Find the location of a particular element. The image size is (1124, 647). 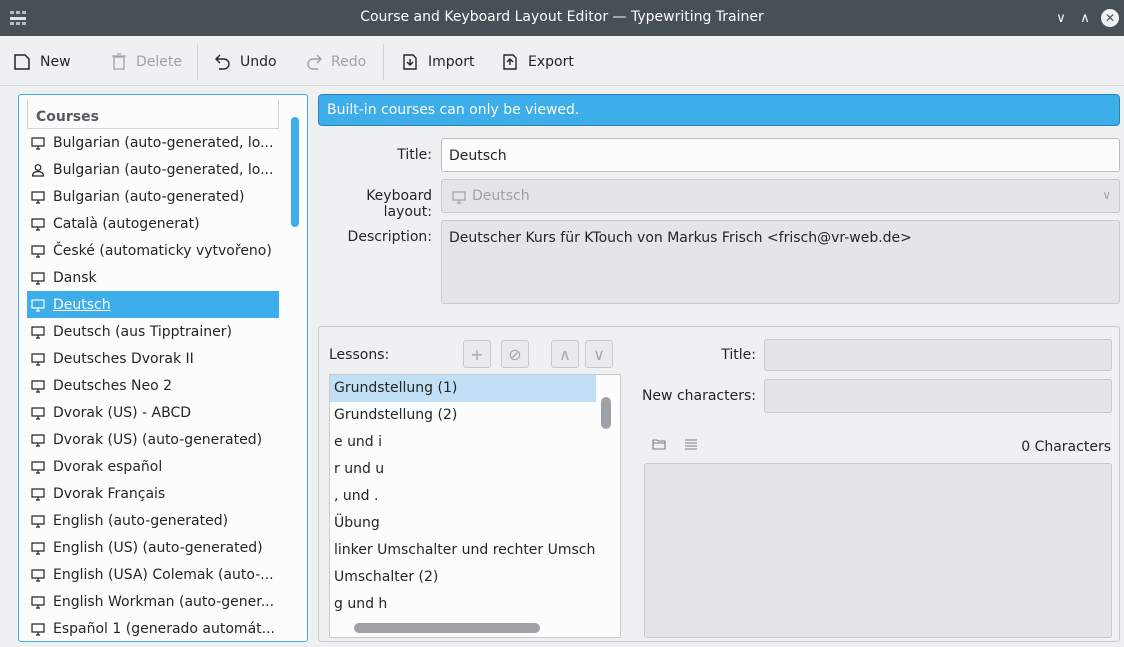

course-list-item: Deutsches Dvorak II is located at coordinates (153, 358).